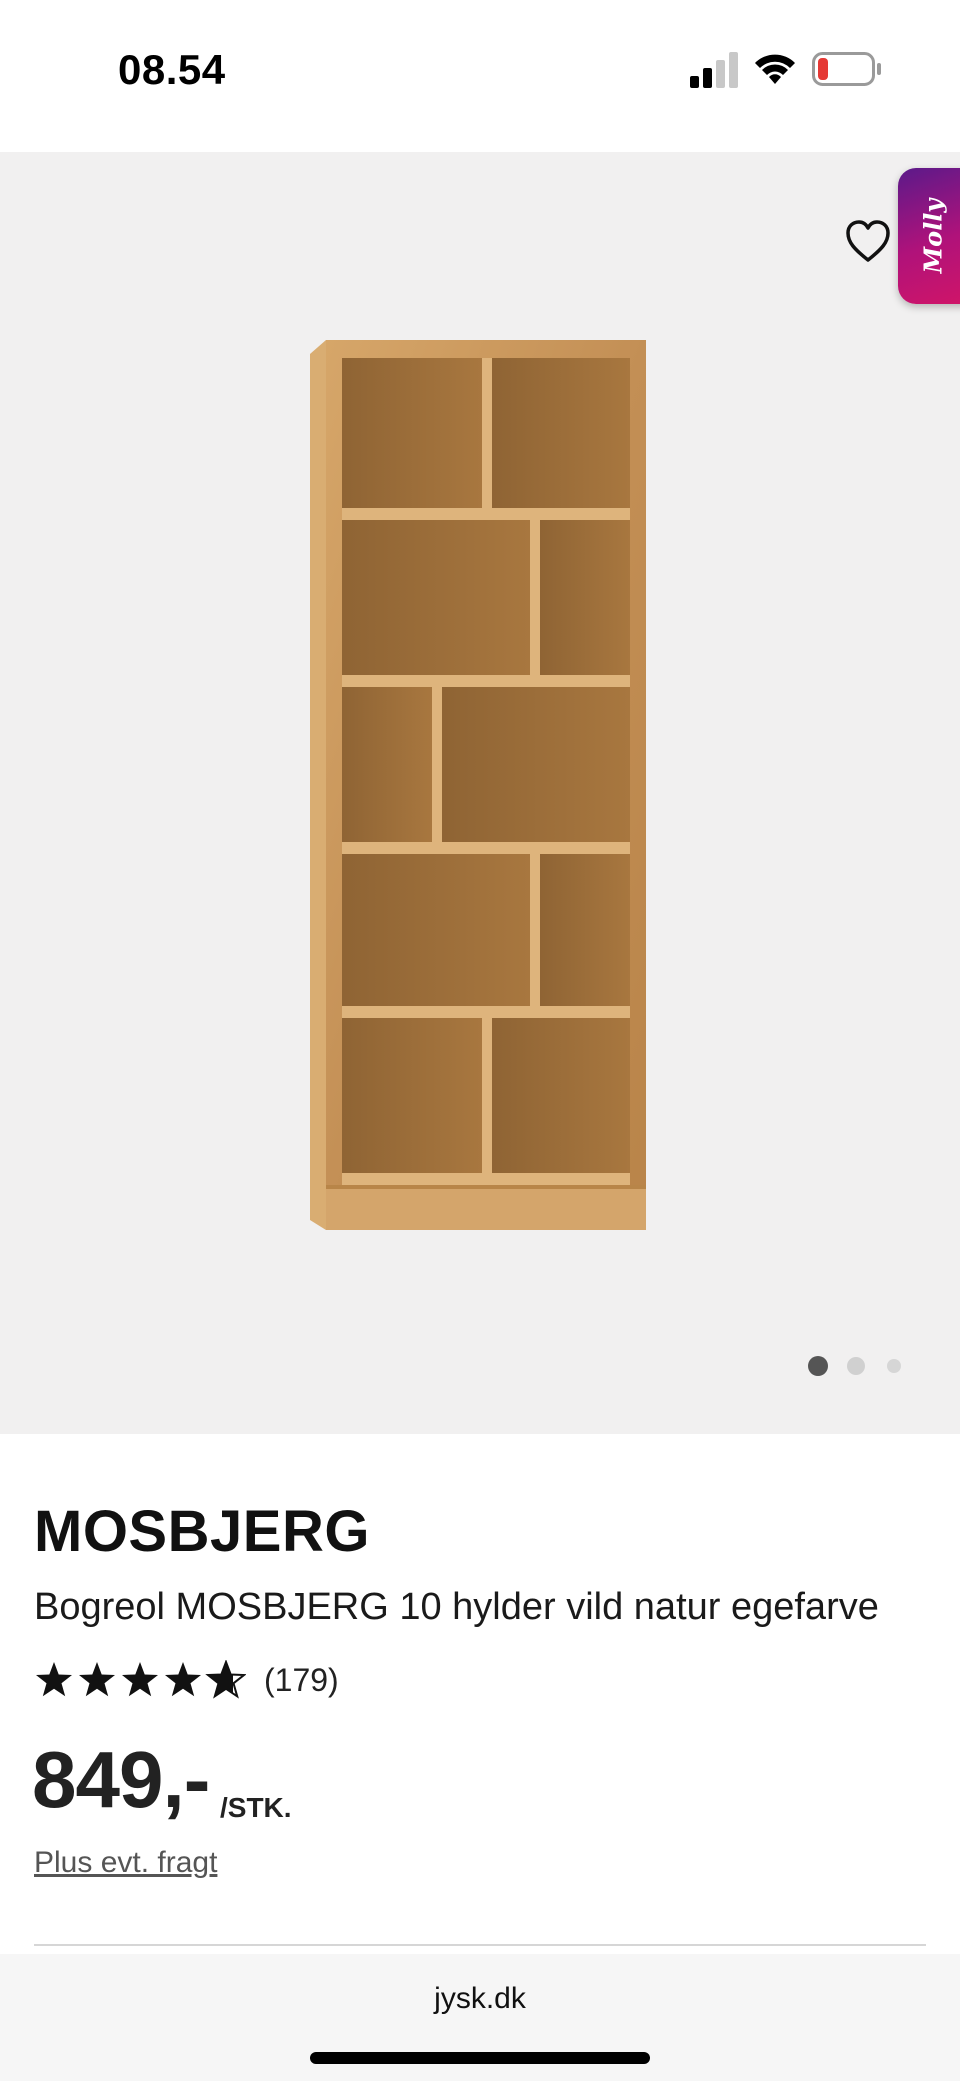 The width and height of the screenshot is (960, 2081). I want to click on section-divider, so click(480, 1945).